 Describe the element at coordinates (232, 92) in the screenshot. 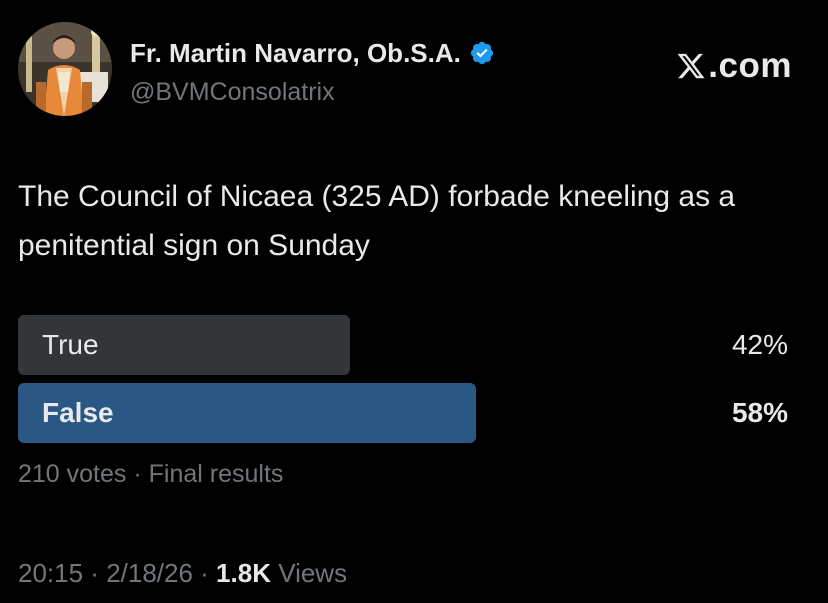

I see `author-handle: @BVMConsolatrix` at that location.